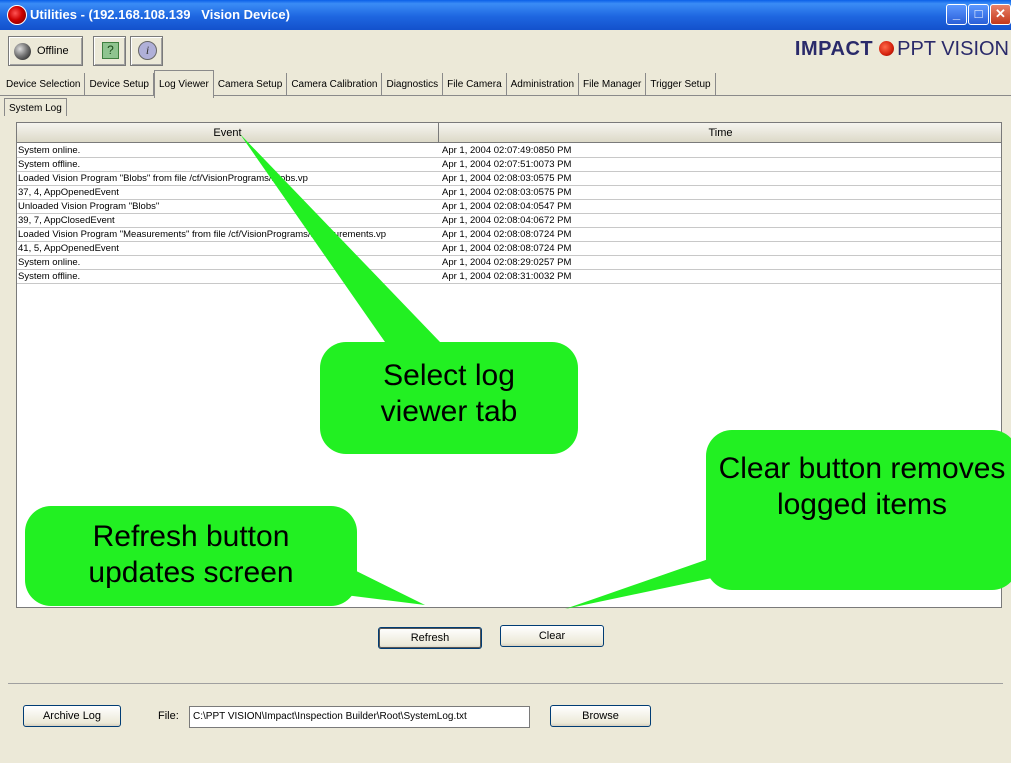 This screenshot has height=763, width=1011. What do you see at coordinates (449, 393) in the screenshot?
I see `callout-log-text: Select log viewer tab` at bounding box center [449, 393].